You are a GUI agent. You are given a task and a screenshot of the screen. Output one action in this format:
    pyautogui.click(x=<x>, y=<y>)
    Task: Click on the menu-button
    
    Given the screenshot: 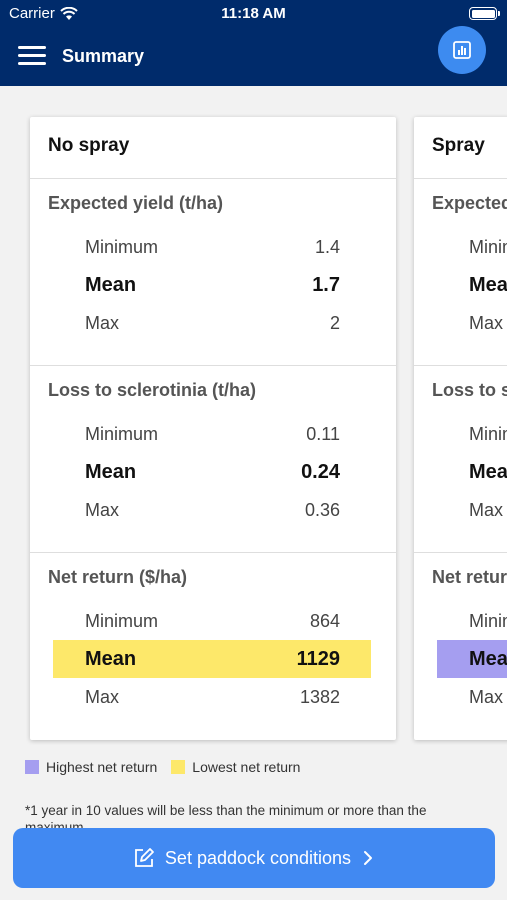 What is the action you would take?
    pyautogui.click(x=32, y=57)
    